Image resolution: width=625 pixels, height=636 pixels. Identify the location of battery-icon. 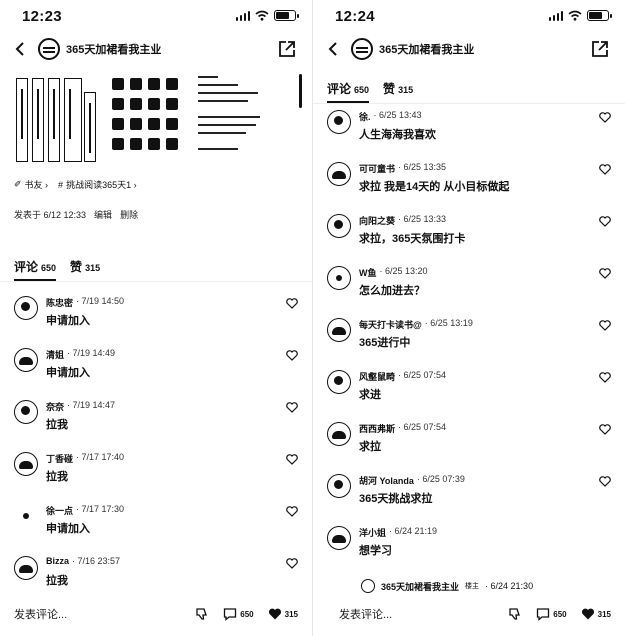
(599, 15).